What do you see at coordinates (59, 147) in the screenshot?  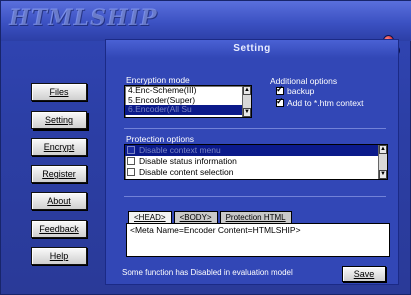 I see `sidebar-item-encrypt: Encrypt` at bounding box center [59, 147].